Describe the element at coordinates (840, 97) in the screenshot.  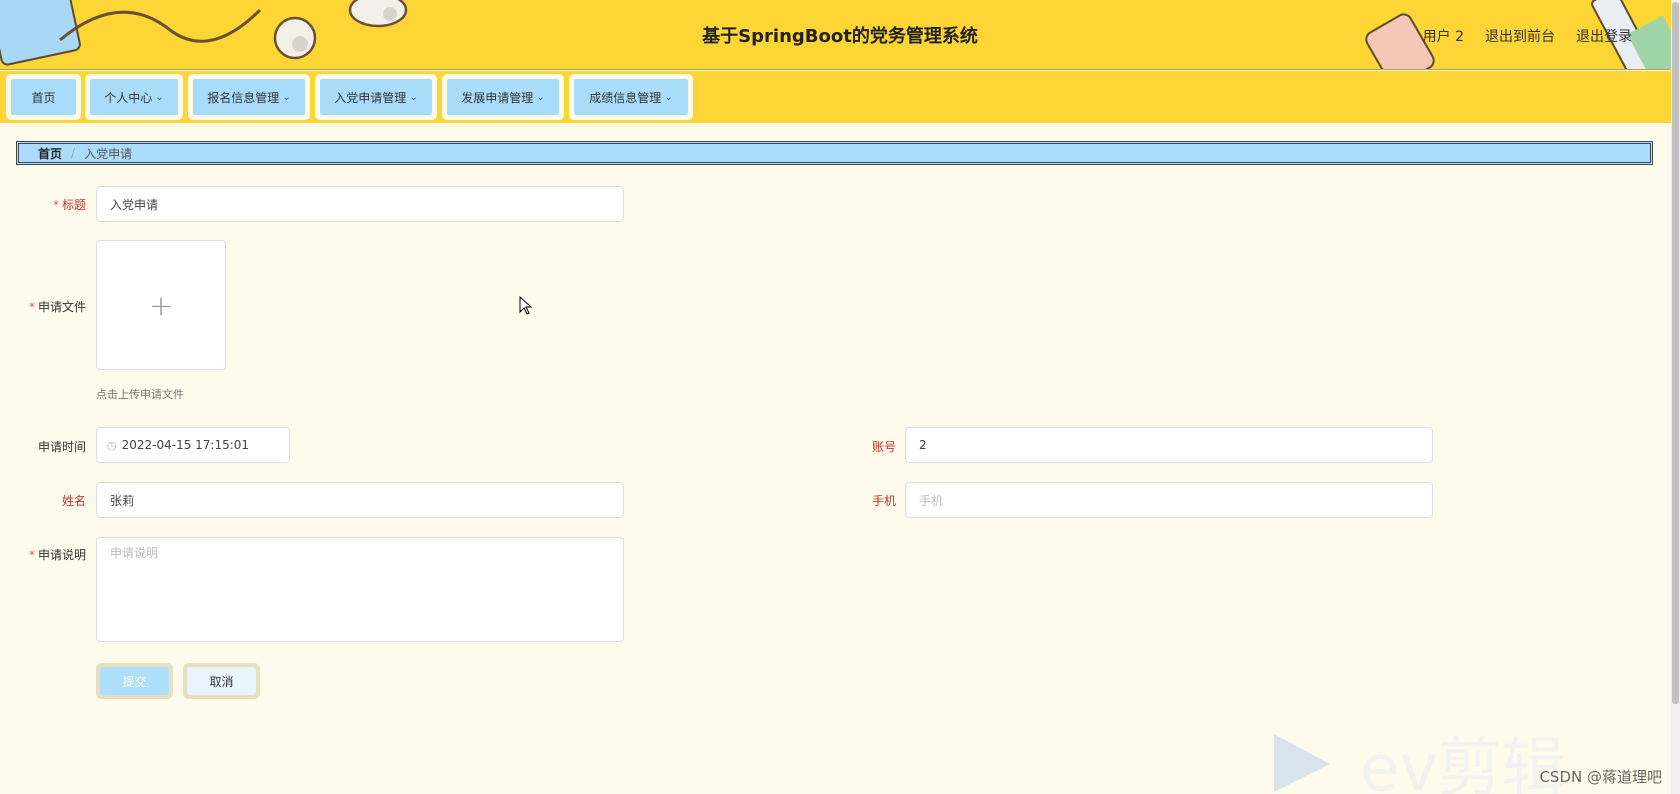
I see `main-nav: 首页 个人中心 ⌄ 报名信息管理 ⌄ 入党申请管理 ⌄ 发展申请管理 ⌄ 成绩信息管理 ⌄` at that location.